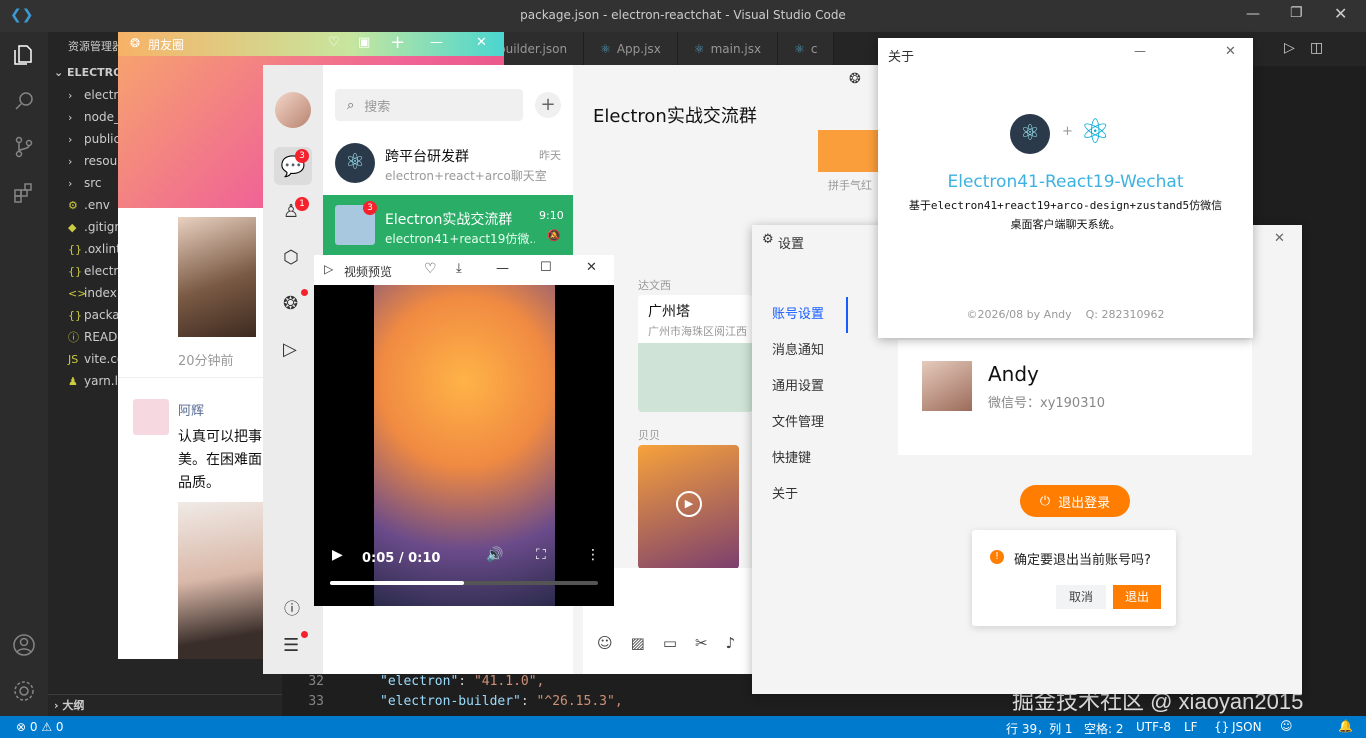 The height and width of the screenshot is (738, 1366). What do you see at coordinates (1345, 726) in the screenshot?
I see `notifications-icon: 🔔` at bounding box center [1345, 726].